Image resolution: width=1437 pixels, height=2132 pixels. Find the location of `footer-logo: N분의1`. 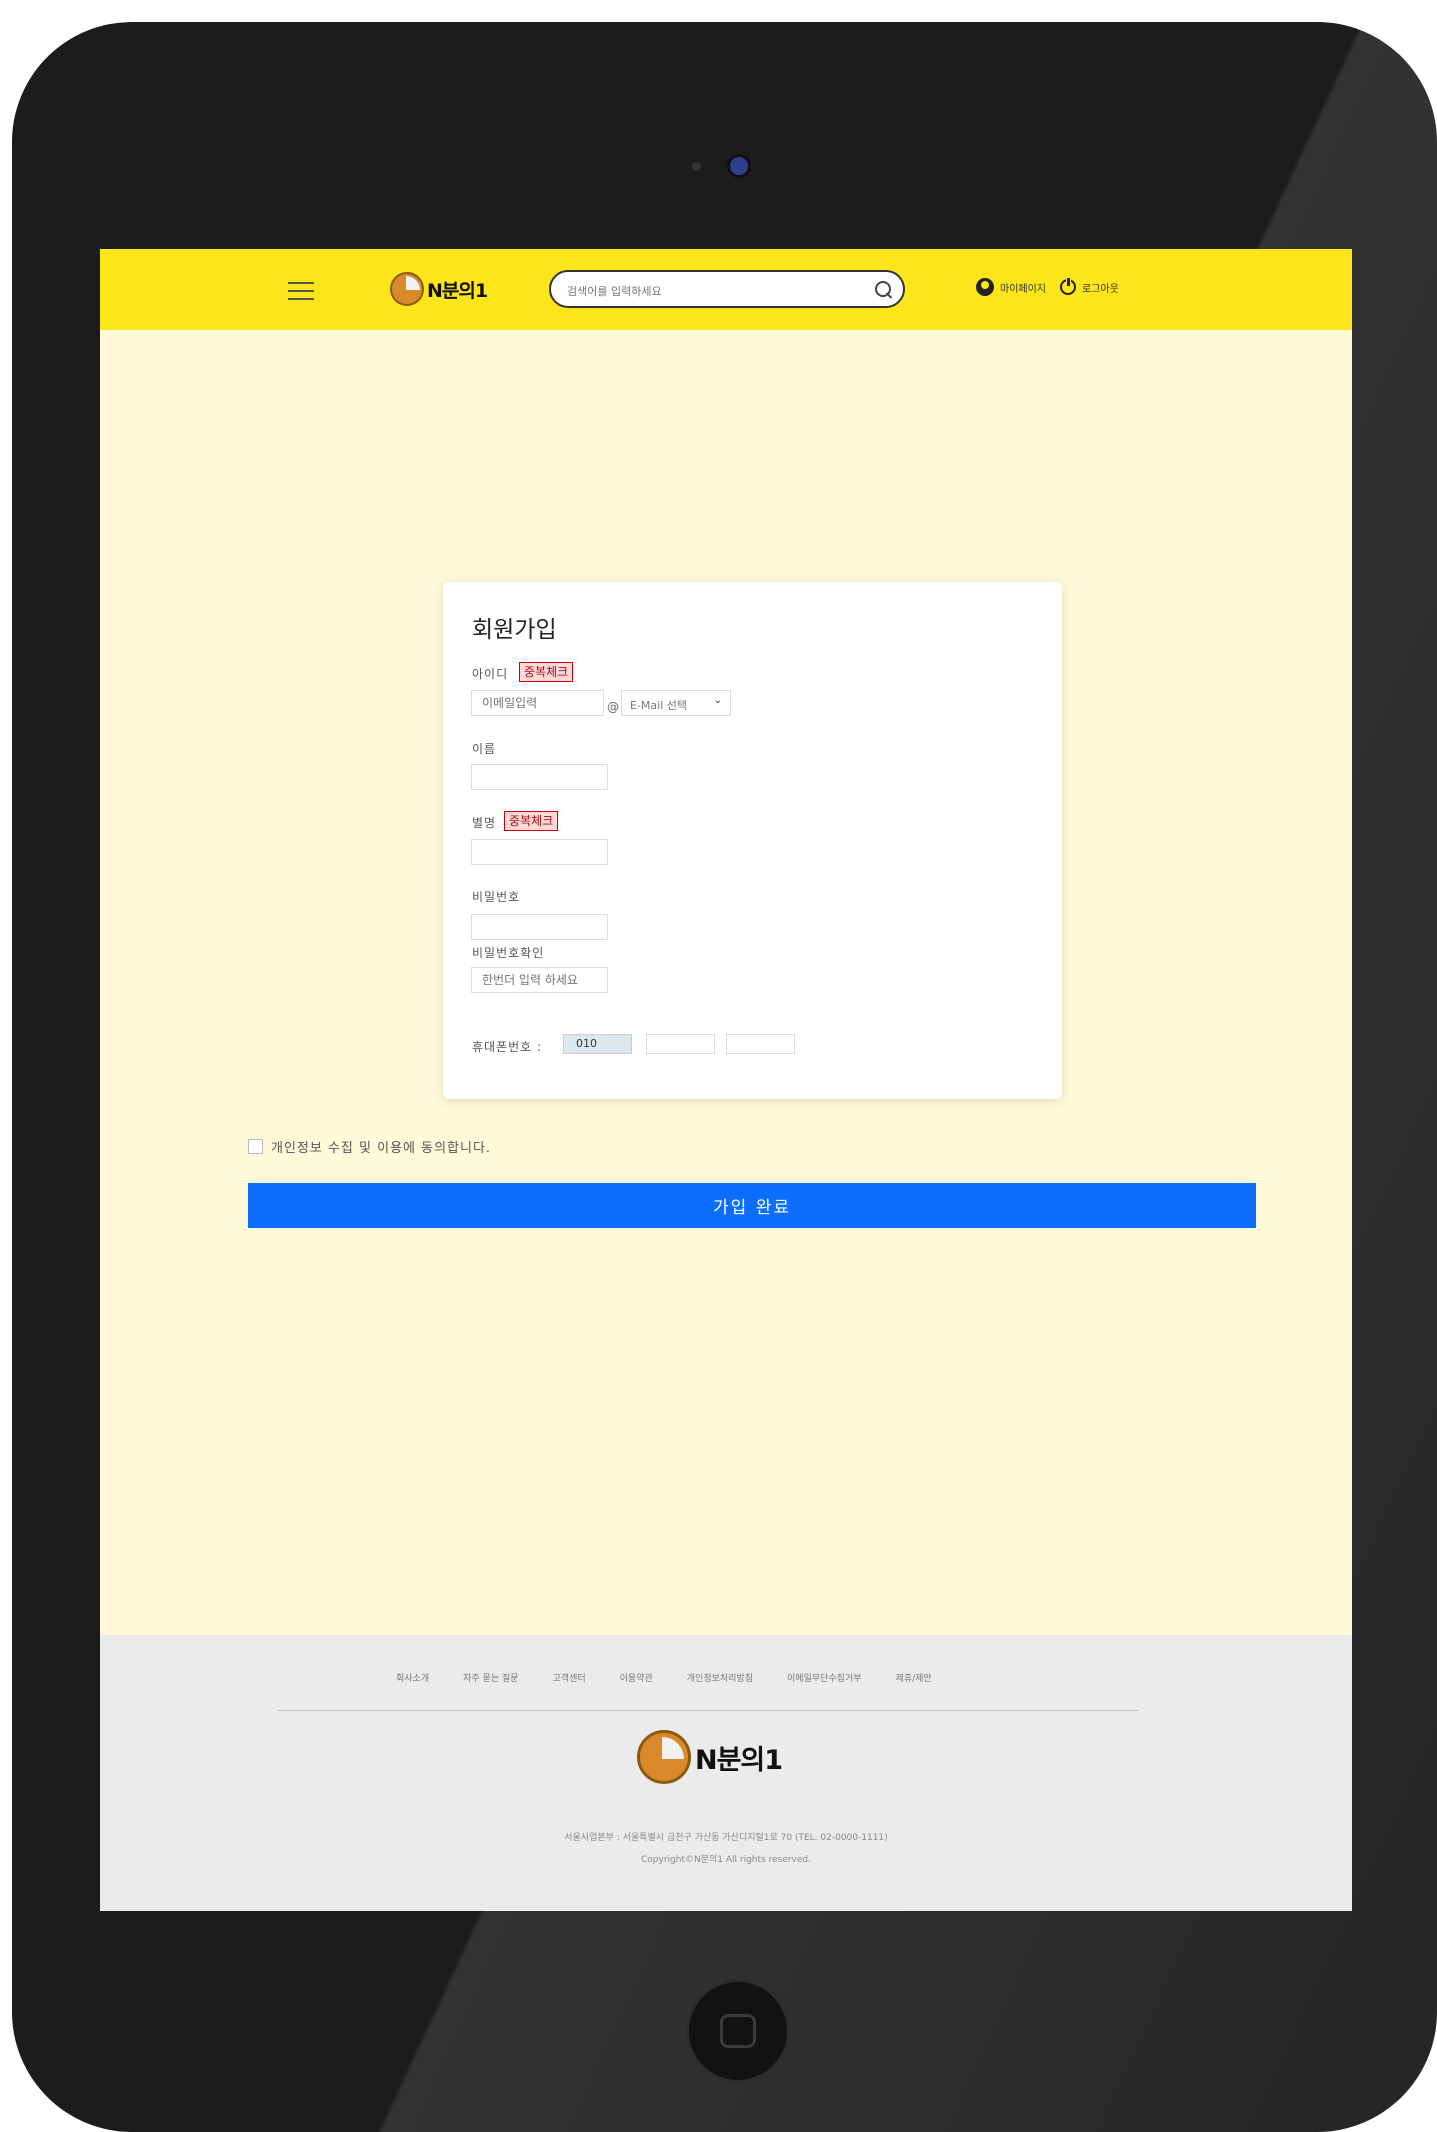

footer-logo: N분의1 is located at coordinates (710, 1757).